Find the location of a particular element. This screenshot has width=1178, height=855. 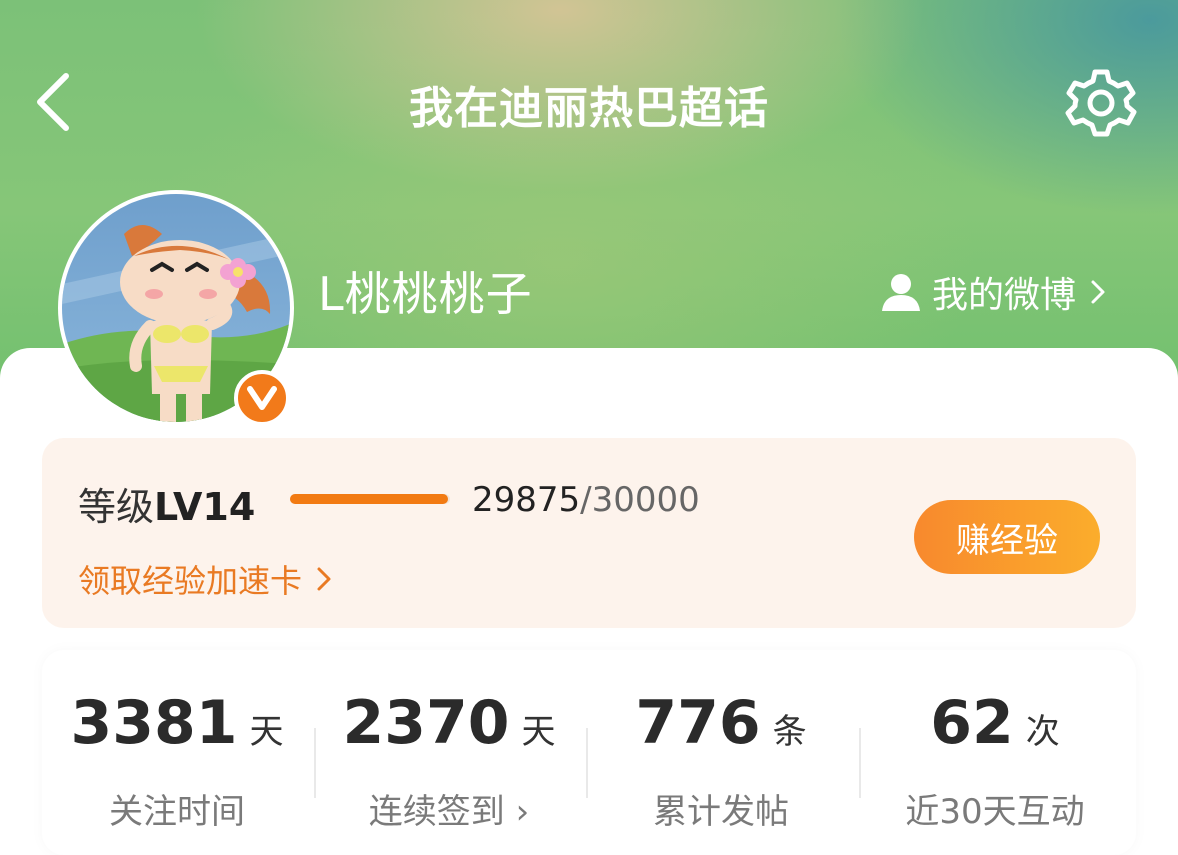

boost-card-label: 领取经验加速卡 is located at coordinates (190, 581).